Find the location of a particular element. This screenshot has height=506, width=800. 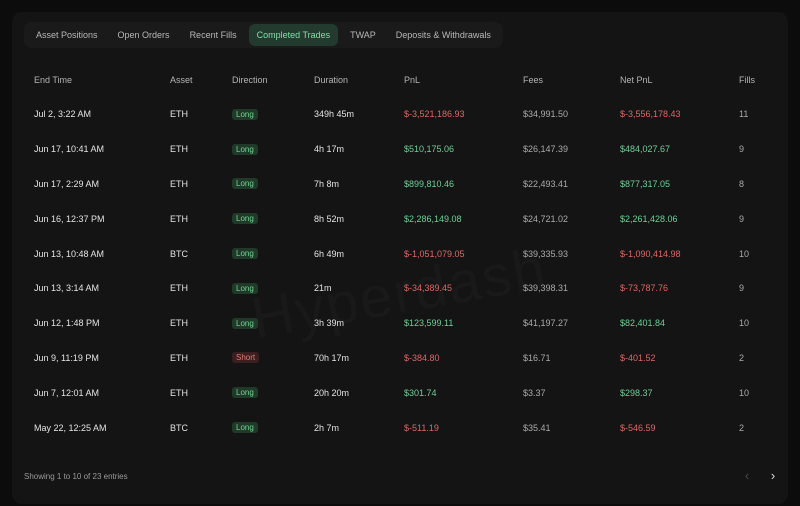

pnl-cell: $123,599.11 is located at coordinates (429, 323).